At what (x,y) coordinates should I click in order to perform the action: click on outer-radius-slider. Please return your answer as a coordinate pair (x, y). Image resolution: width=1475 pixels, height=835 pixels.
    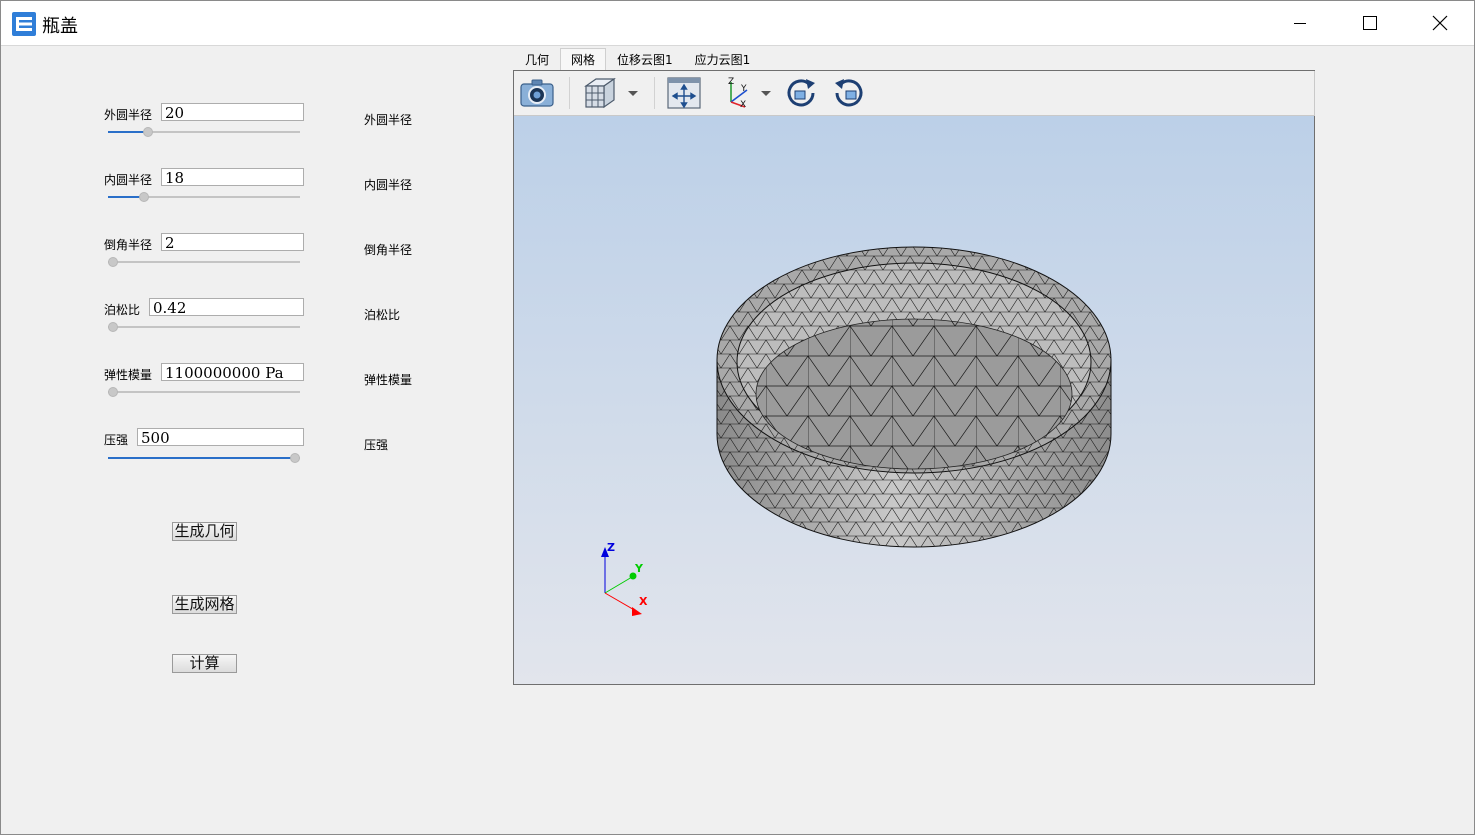
    Looking at the image, I should click on (204, 132).